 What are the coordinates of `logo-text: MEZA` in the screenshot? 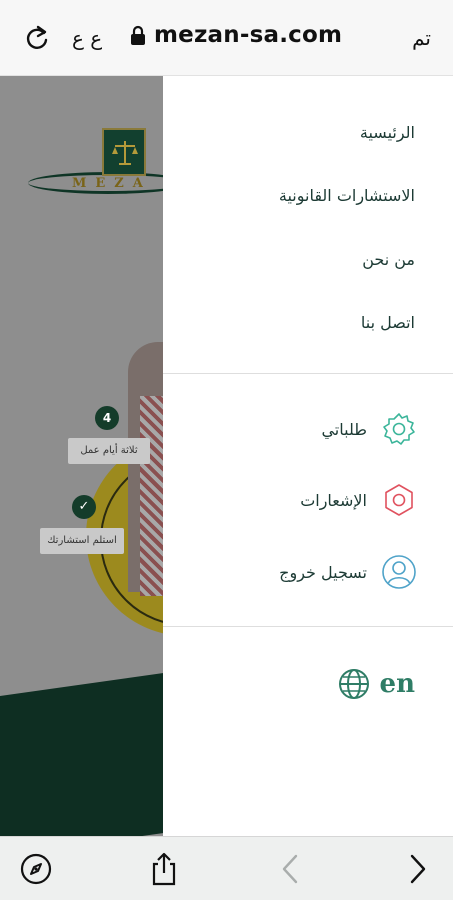 It's located at (112, 183).